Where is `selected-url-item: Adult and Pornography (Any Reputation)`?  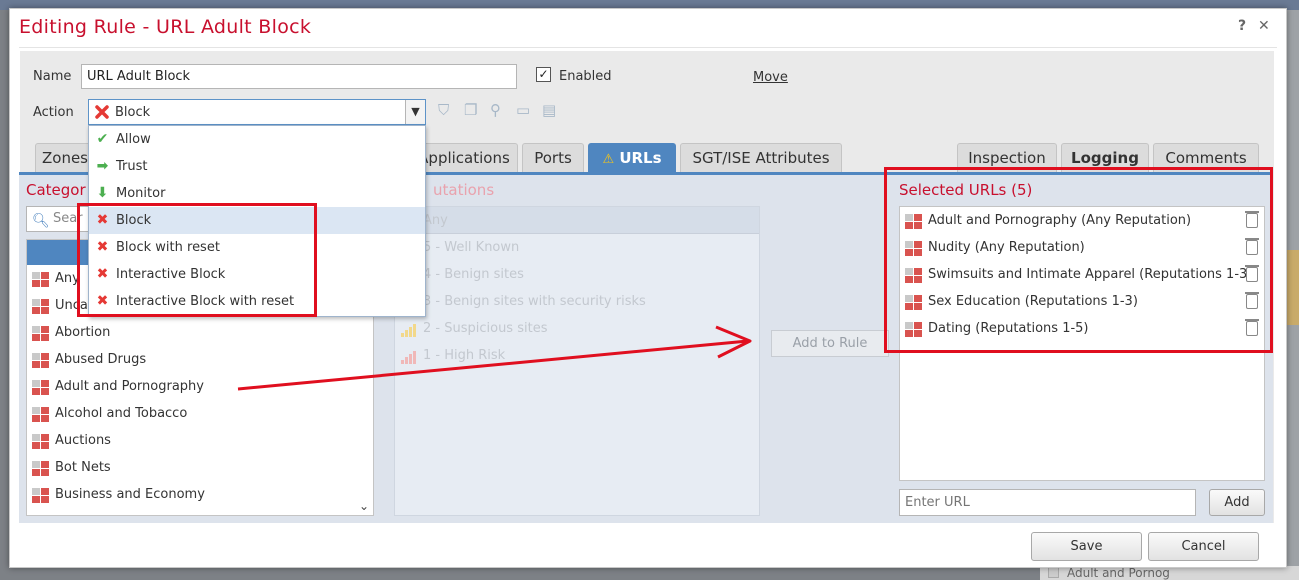
selected-url-item: Adult and Pornography (Any Reputation) is located at coordinates (1082, 220).